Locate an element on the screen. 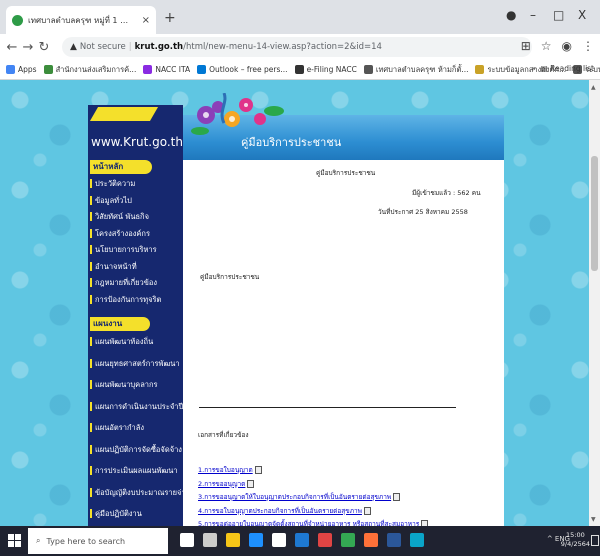 Image resolution: width=600 pixels, height=556 pixels. sidebar-item: แผนยุทธศาสตร์การพัฒนา is located at coordinates (137, 364).